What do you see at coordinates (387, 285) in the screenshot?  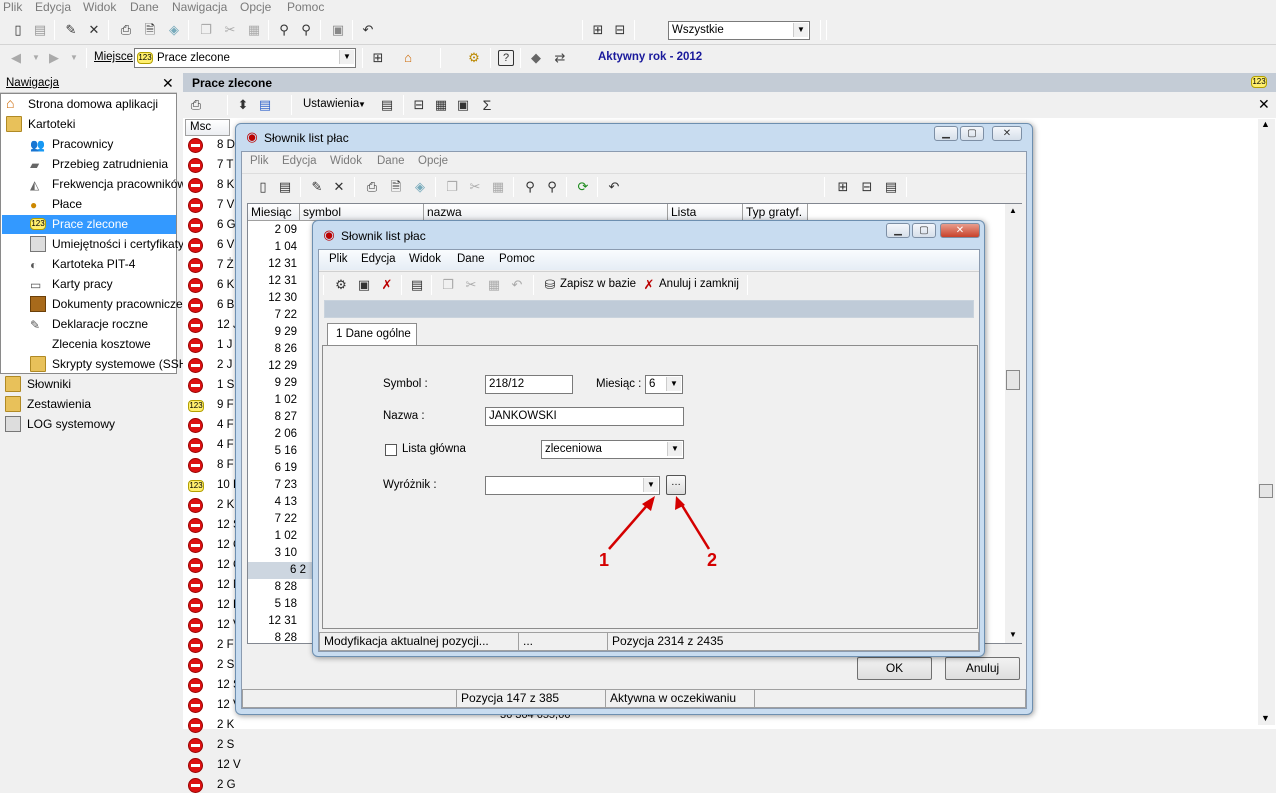 I see `discard-icon: ✗` at bounding box center [387, 285].